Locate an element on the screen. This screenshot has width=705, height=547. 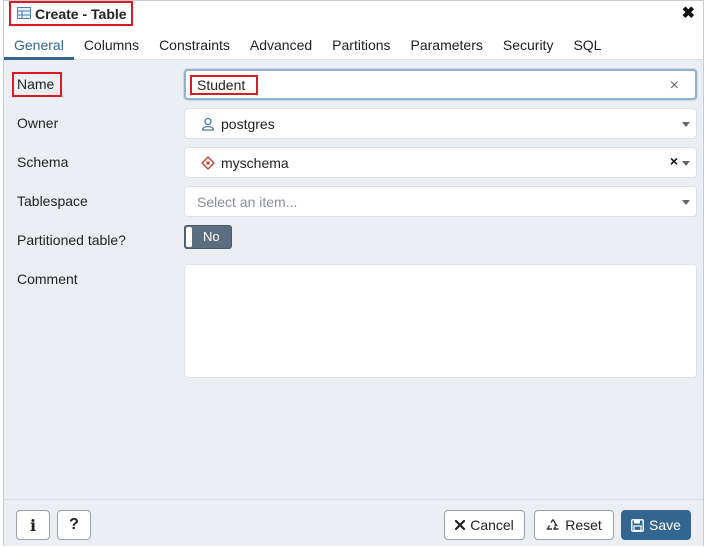
name-input: Student × is located at coordinates (440, 84).